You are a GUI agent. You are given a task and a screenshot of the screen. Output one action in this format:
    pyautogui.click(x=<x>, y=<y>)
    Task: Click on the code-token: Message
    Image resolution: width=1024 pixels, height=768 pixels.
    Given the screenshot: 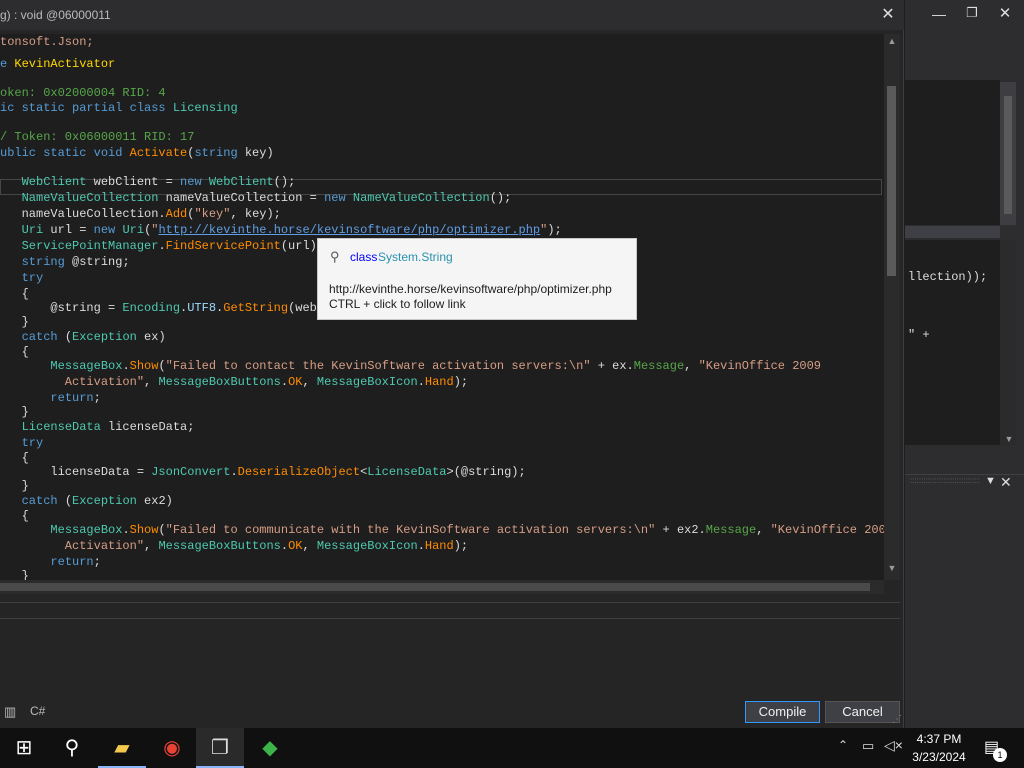 What is the action you would take?
    pyautogui.click(x=731, y=530)
    